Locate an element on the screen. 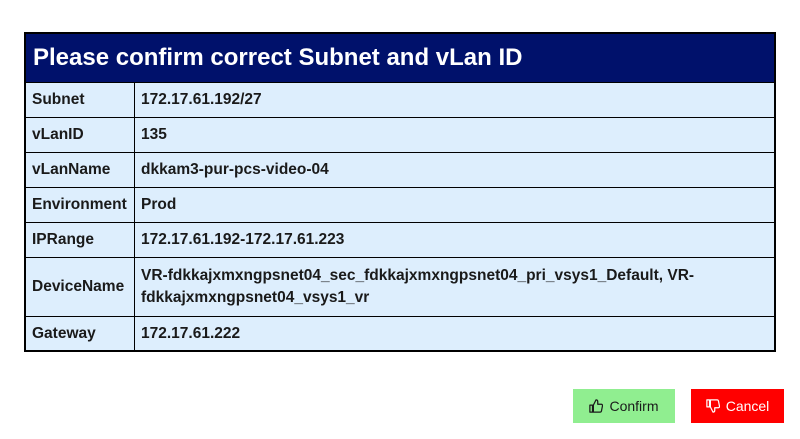 This screenshot has width=800, height=439. row-value-environment: Prod is located at coordinates (454, 205).